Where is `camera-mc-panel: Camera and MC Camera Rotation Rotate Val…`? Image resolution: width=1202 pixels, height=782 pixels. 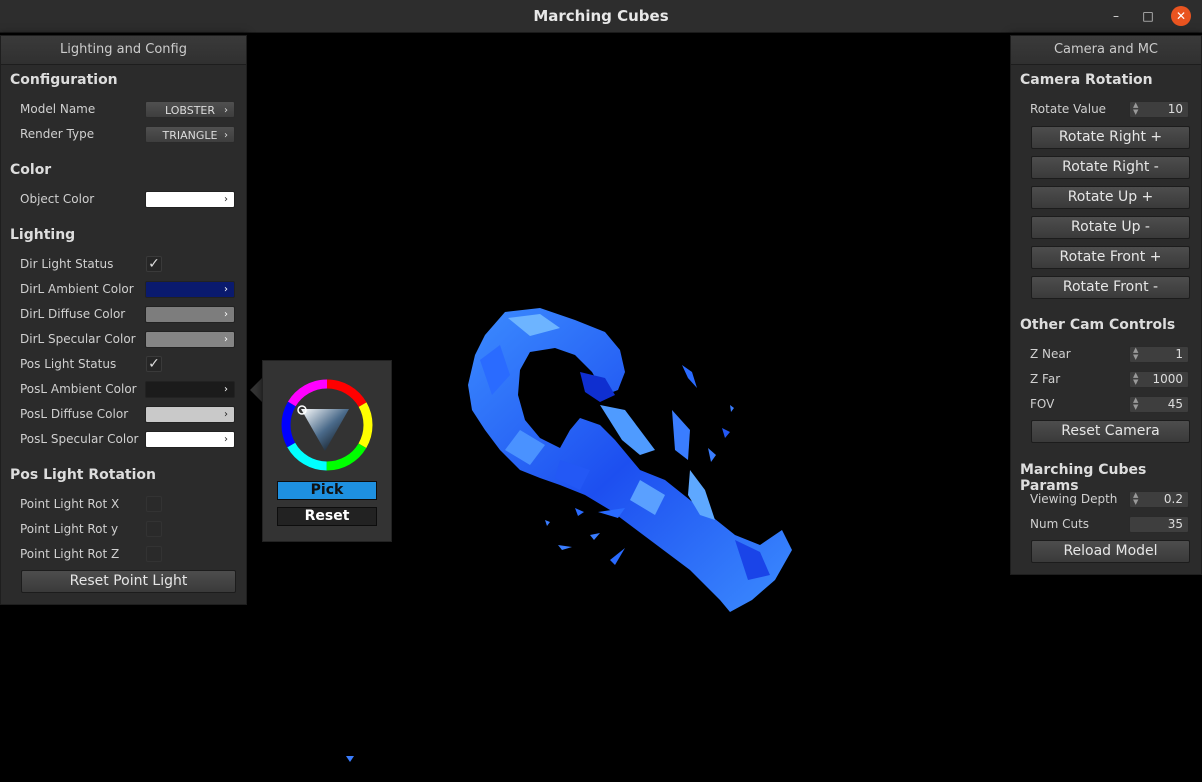 camera-mc-panel: Camera and MC Camera Rotation Rotate Val… is located at coordinates (1106, 305).